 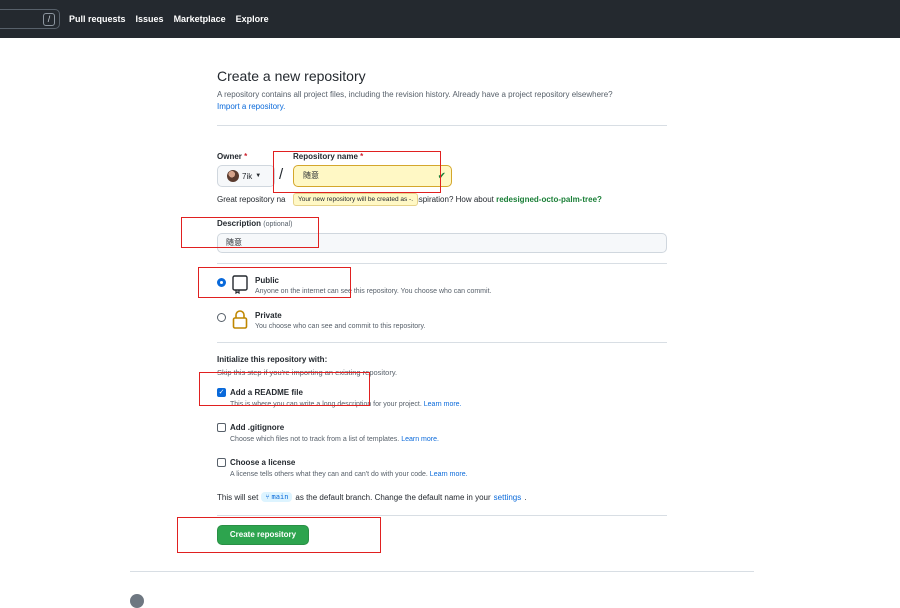 I want to click on repository-name-input: 随意 ✔, so click(x=372, y=176).